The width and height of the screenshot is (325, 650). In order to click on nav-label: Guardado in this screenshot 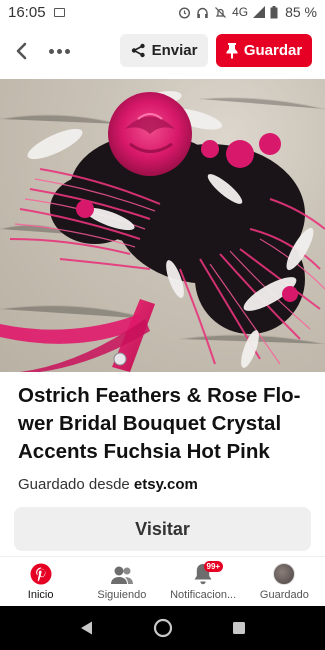, I will do `click(284, 595)`.